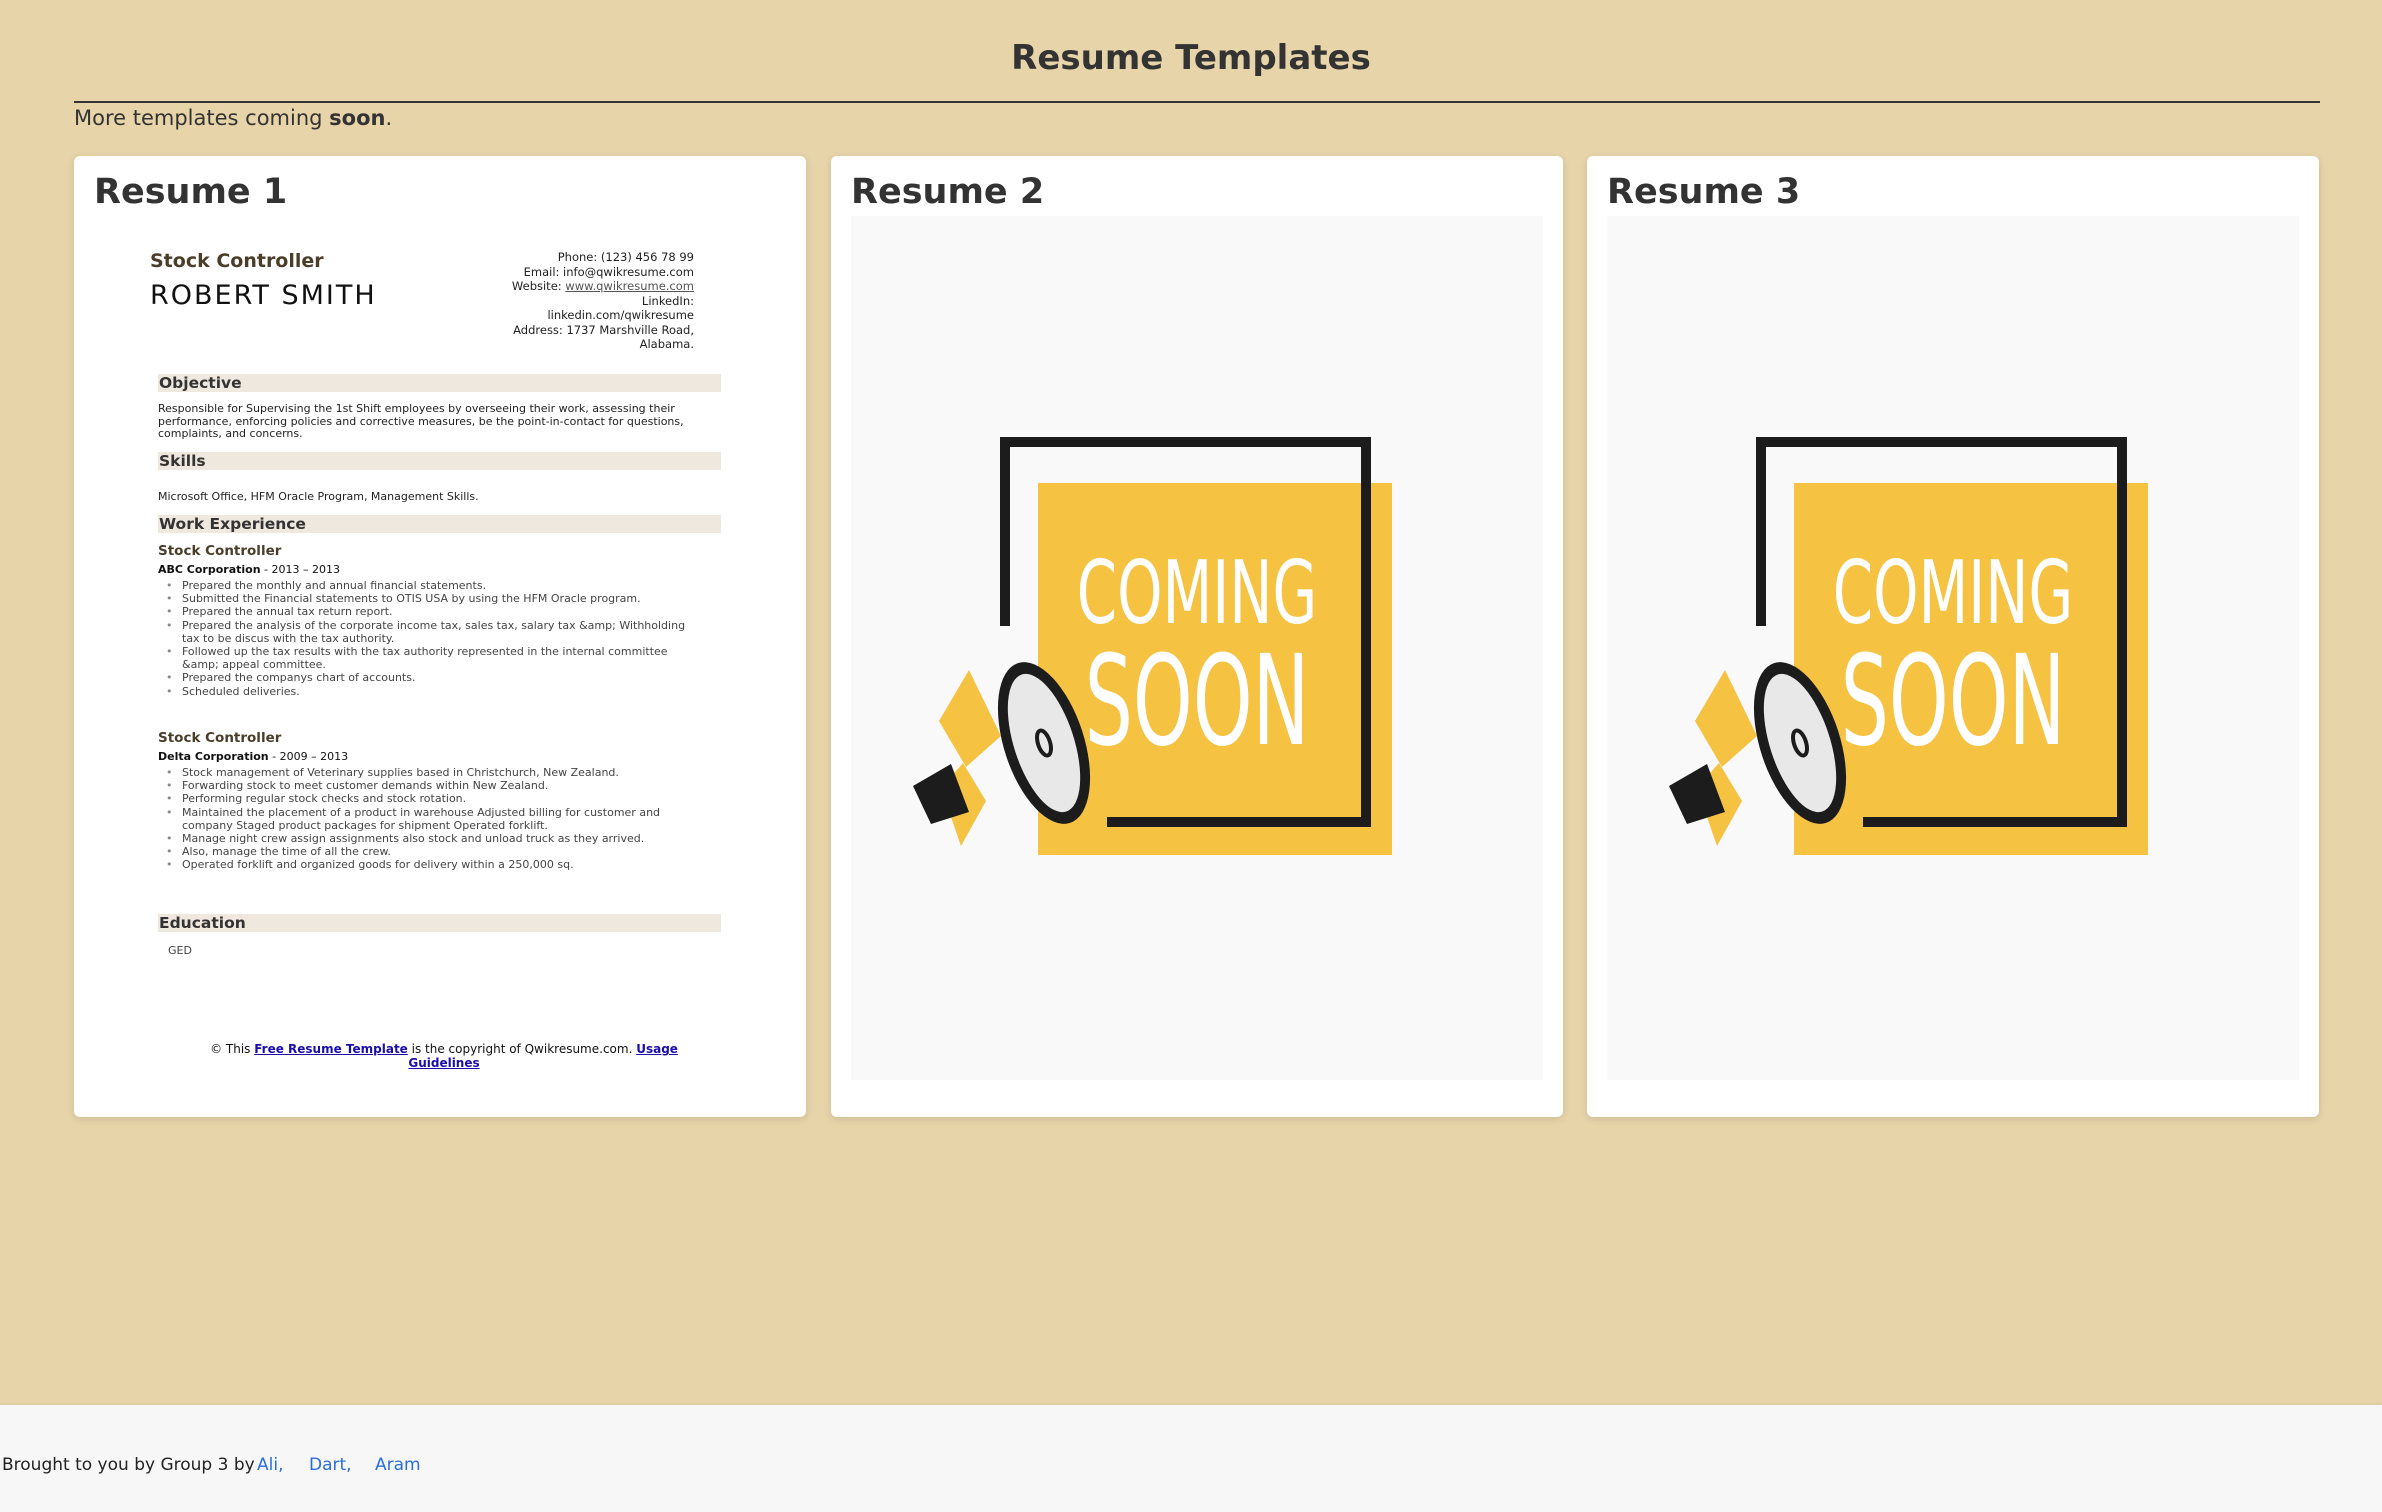 This screenshot has height=1512, width=2382. Describe the element at coordinates (233, 118) in the screenshot. I see `notice-text: More templates coming soon.` at that location.